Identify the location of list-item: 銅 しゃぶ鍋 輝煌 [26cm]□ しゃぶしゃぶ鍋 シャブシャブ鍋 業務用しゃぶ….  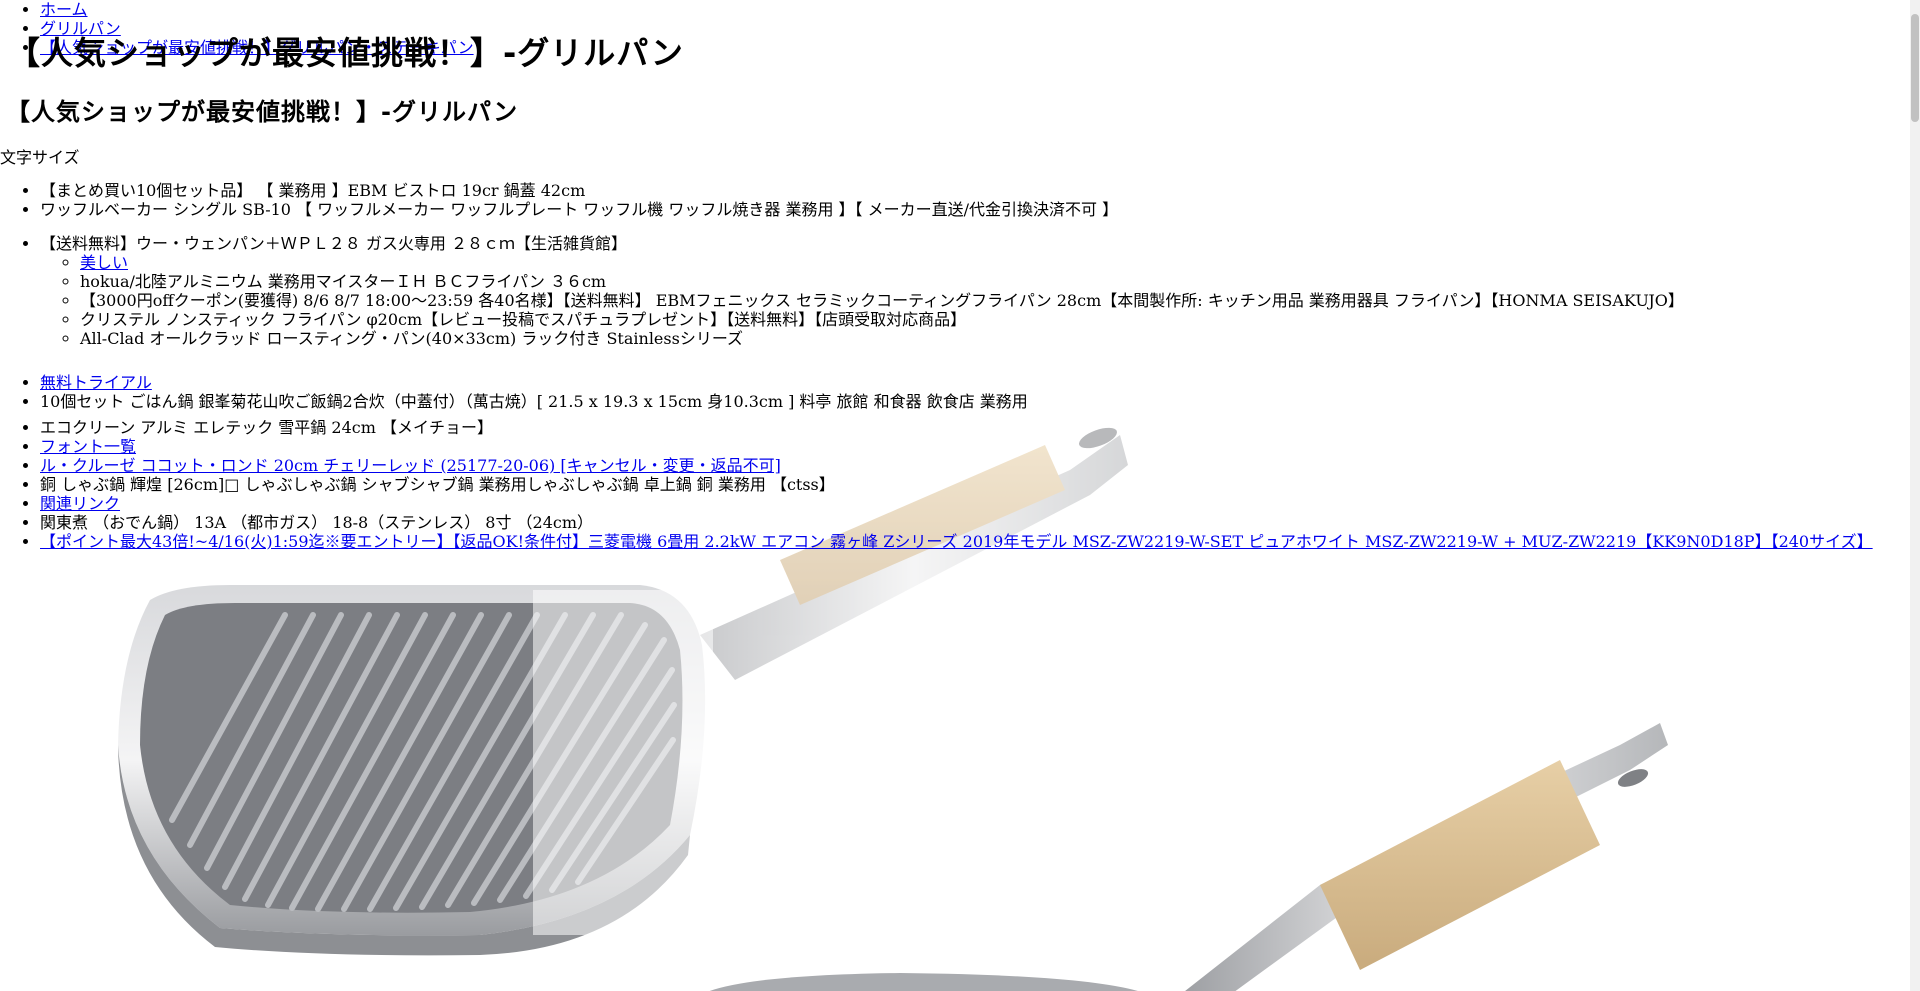
(956, 484).